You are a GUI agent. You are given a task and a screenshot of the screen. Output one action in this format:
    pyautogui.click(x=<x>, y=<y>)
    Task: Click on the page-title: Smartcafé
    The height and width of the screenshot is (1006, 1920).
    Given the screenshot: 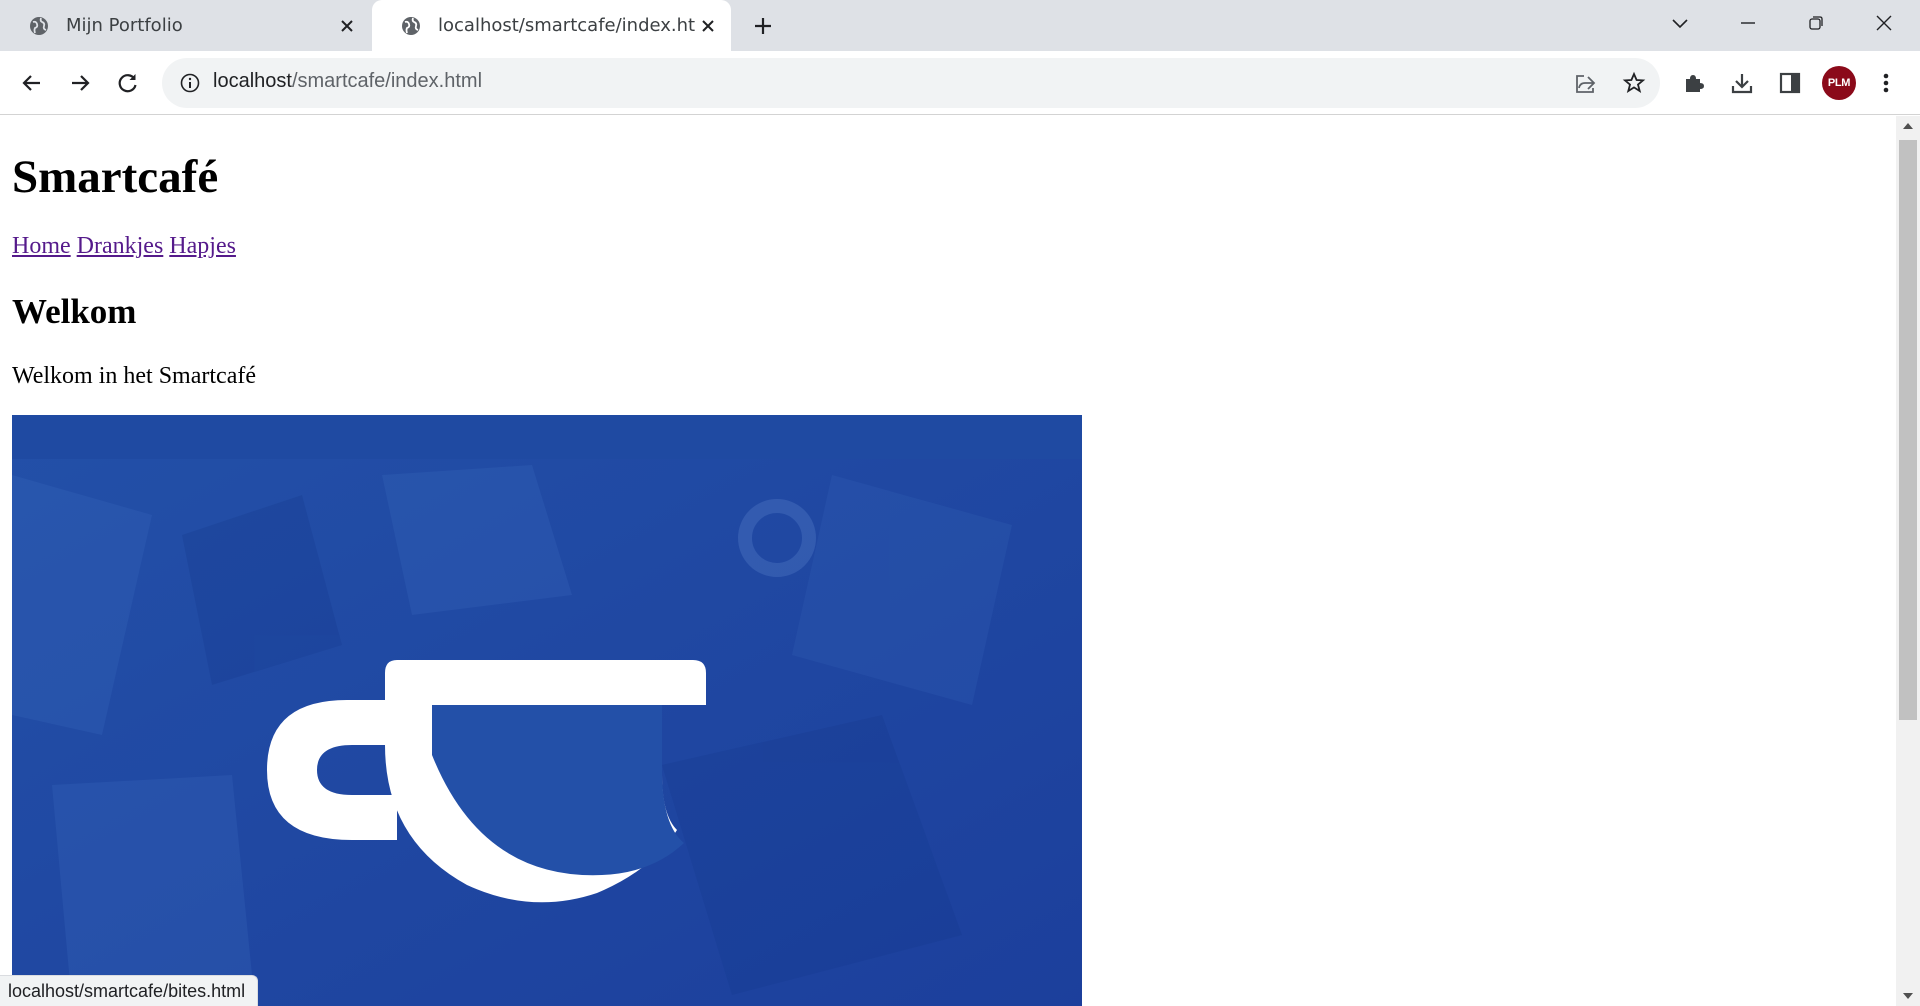 What is the action you would take?
    pyautogui.click(x=115, y=177)
    